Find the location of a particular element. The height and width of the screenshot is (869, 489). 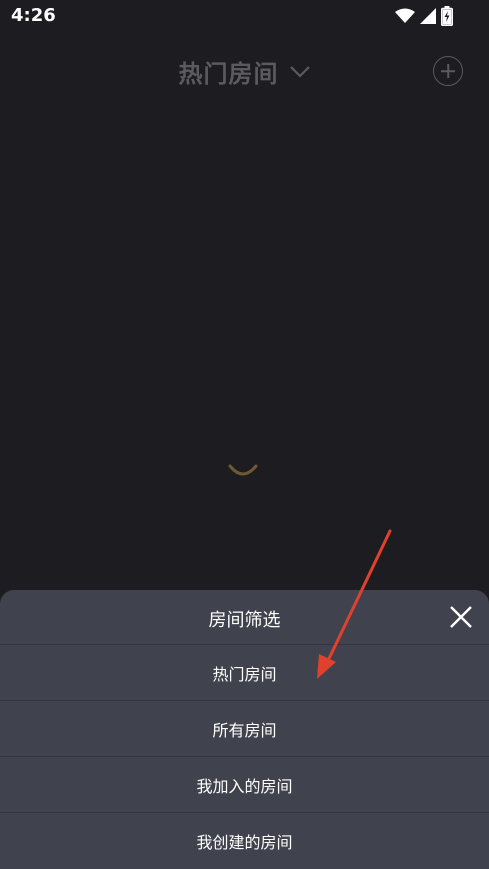

sheet-header: 房间筛选 is located at coordinates (244, 617).